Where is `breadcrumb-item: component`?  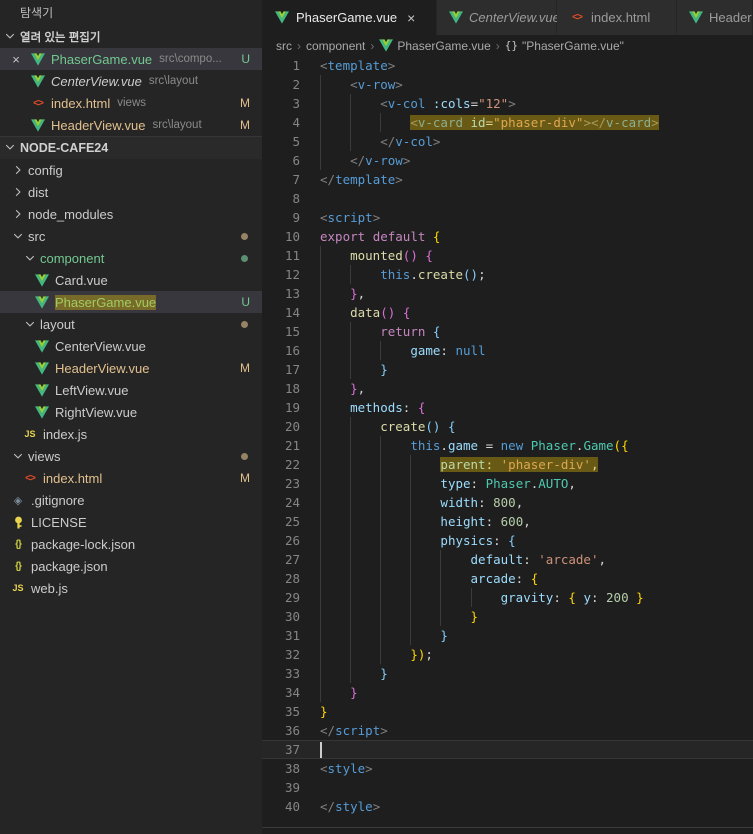 breadcrumb-item: component is located at coordinates (335, 46).